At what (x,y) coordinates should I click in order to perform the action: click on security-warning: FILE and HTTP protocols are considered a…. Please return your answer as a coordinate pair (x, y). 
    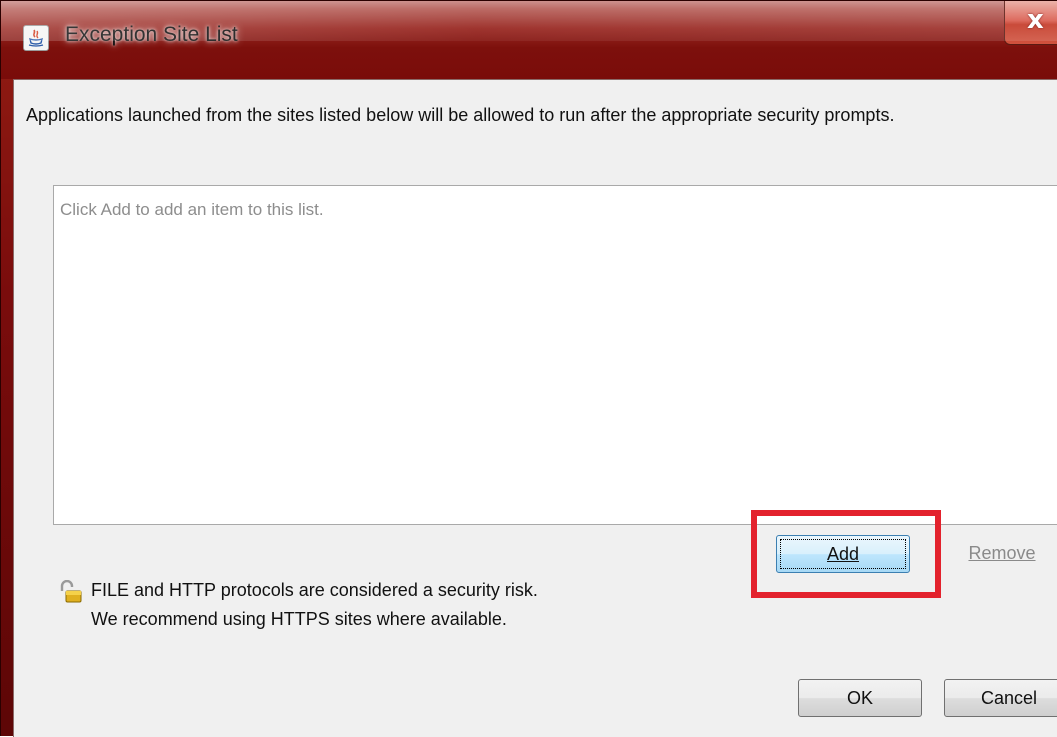
    Looking at the image, I should click on (314, 605).